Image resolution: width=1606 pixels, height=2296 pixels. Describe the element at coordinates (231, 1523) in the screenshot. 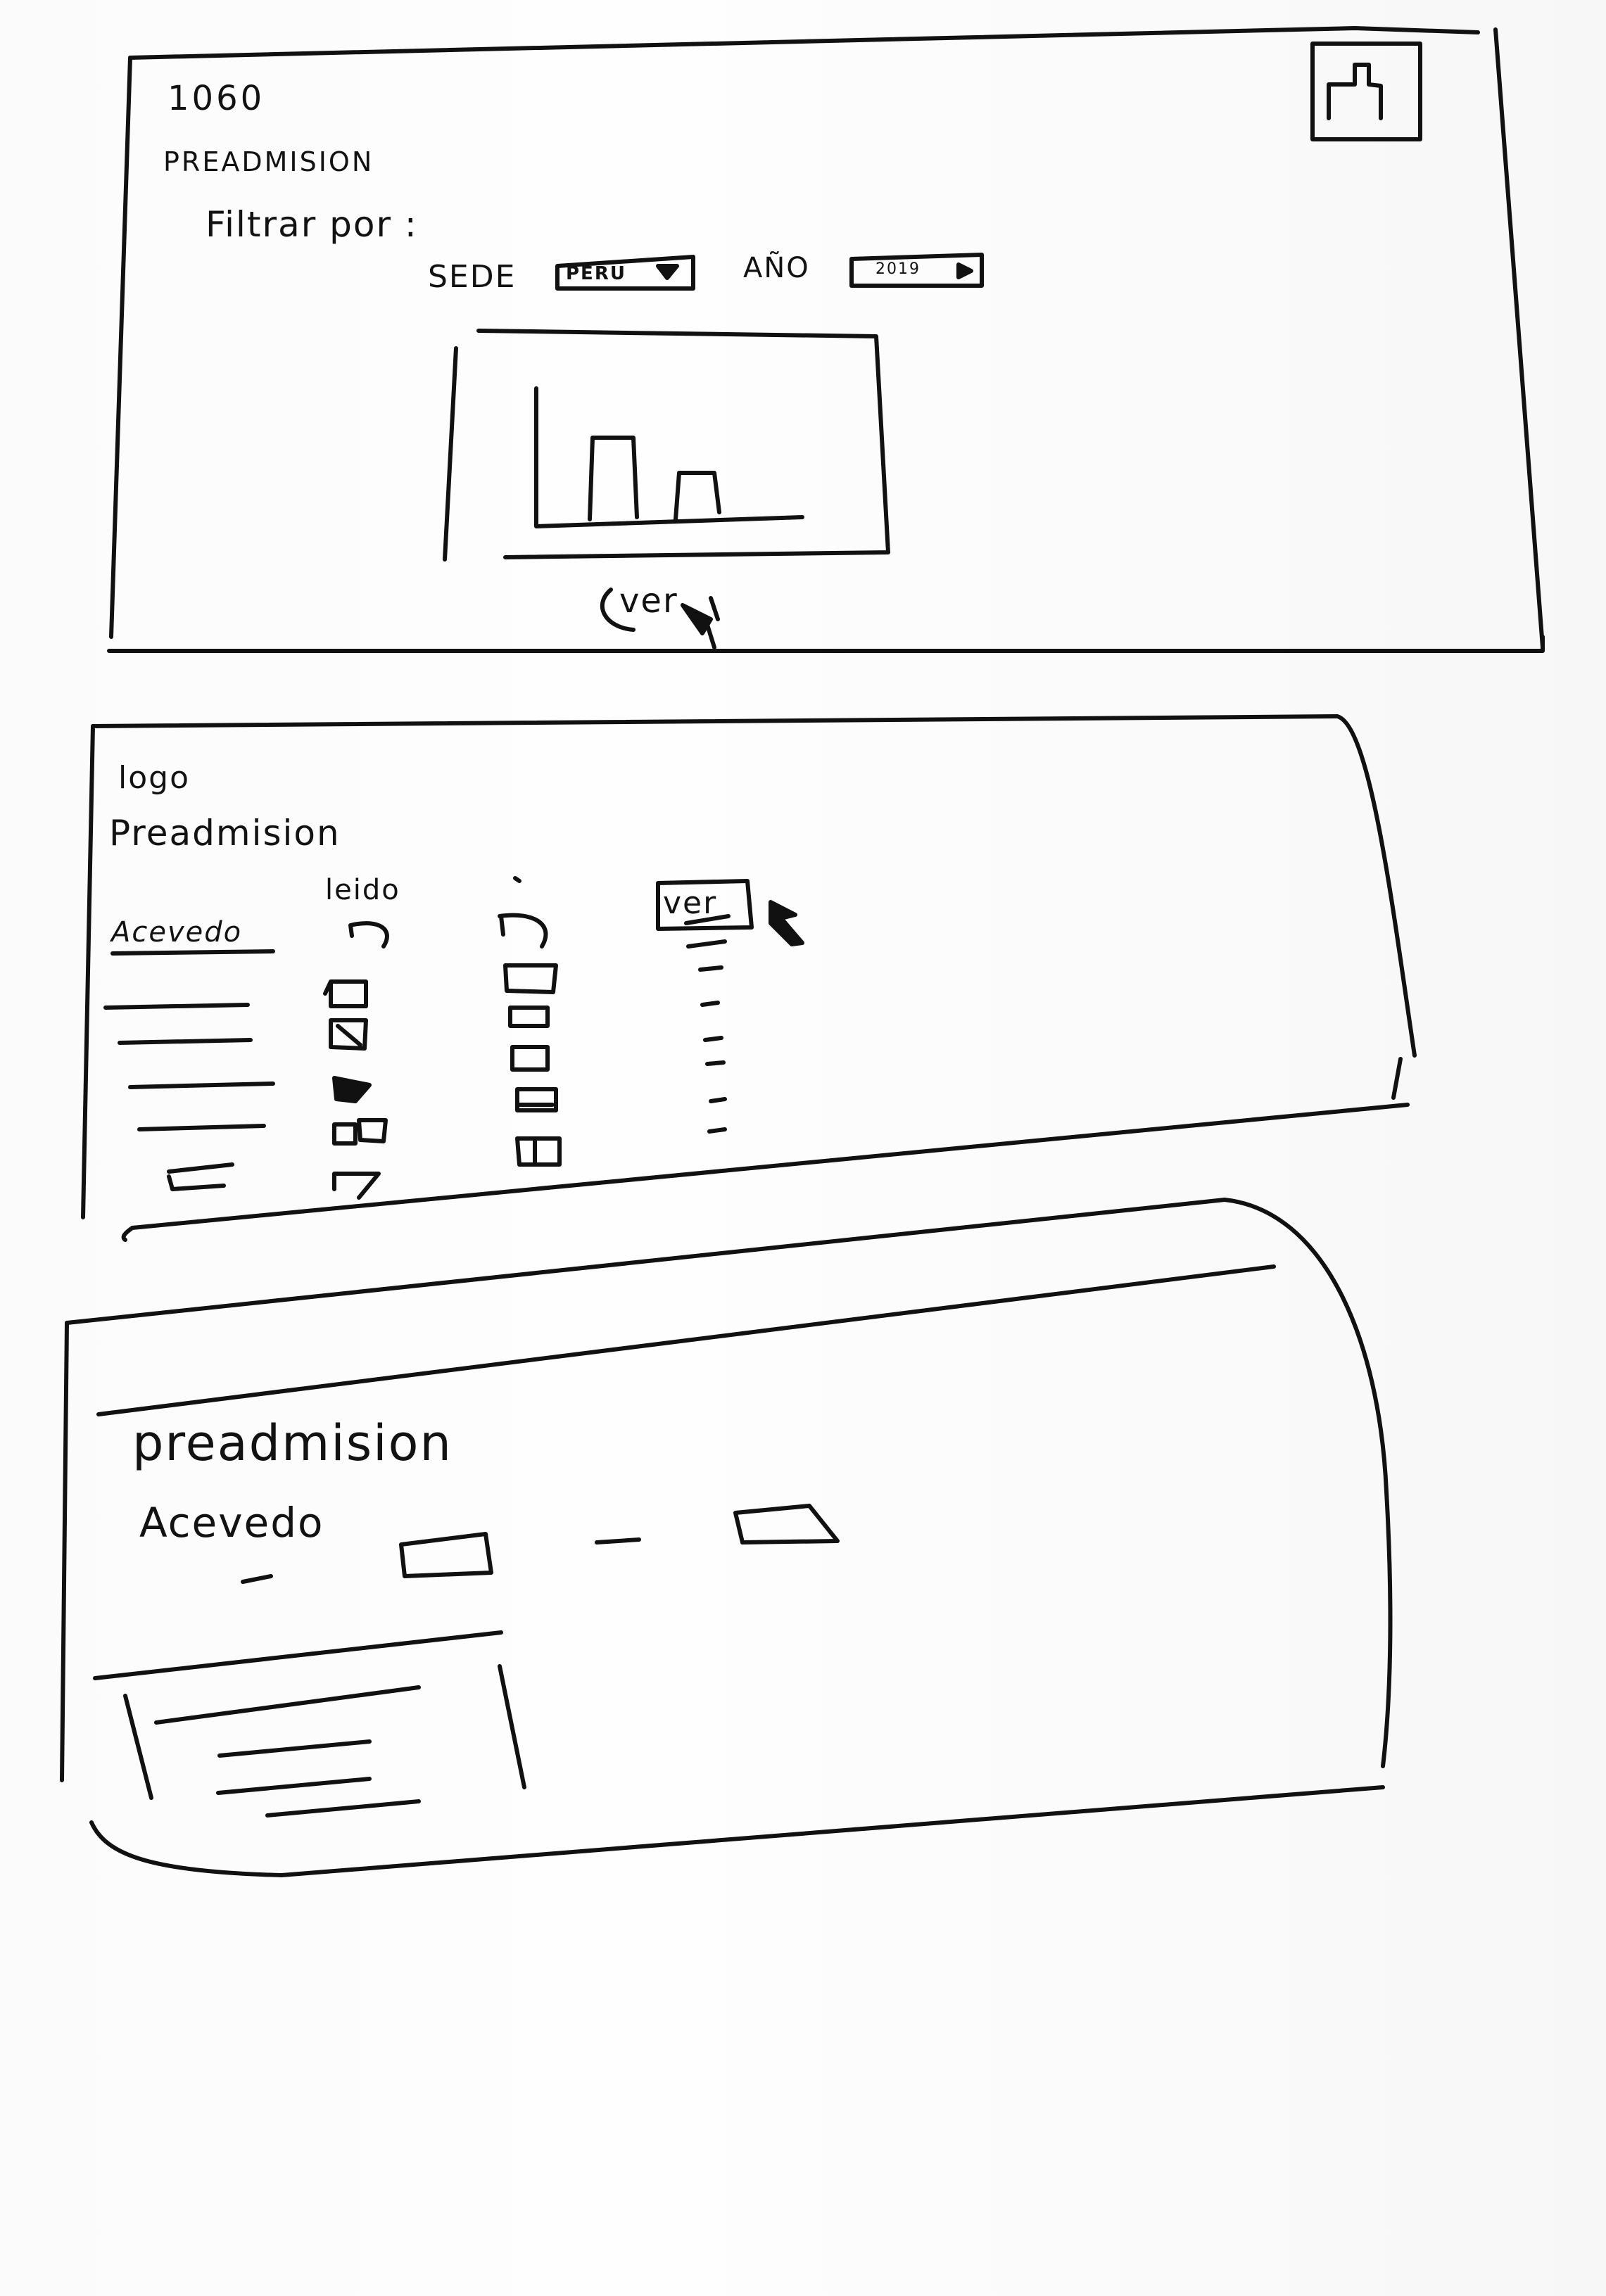

I see `name-label: Acevedo` at that location.